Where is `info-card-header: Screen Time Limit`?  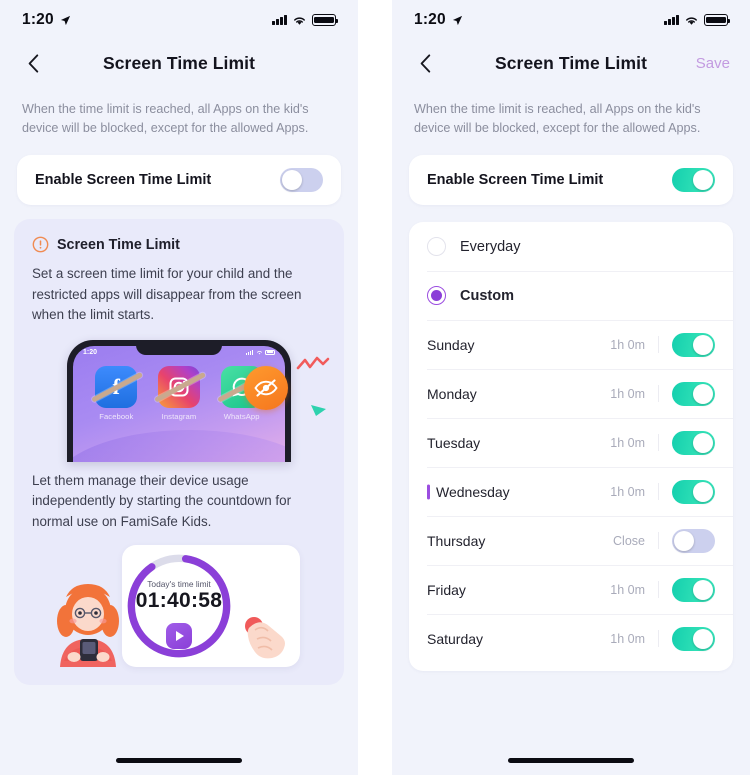 info-card-header: Screen Time Limit is located at coordinates (179, 244).